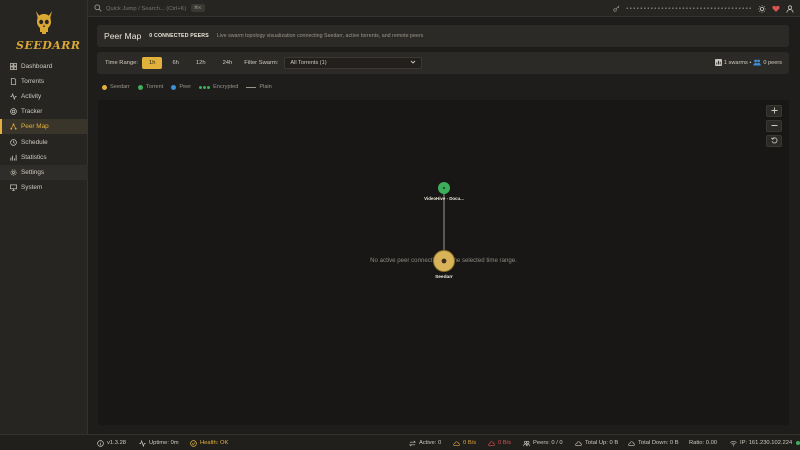  I want to click on uptime-text: Uptime: 0m, so click(164, 443).